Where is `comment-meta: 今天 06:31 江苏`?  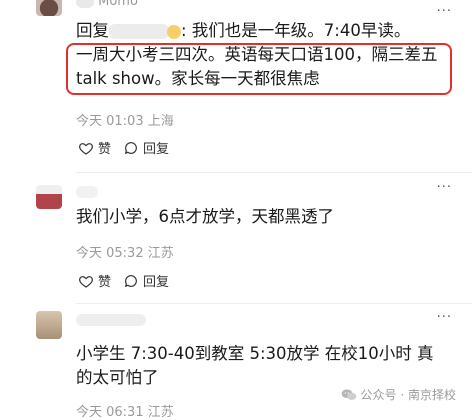 comment-meta: 今天 06:31 江苏 is located at coordinates (125, 412).